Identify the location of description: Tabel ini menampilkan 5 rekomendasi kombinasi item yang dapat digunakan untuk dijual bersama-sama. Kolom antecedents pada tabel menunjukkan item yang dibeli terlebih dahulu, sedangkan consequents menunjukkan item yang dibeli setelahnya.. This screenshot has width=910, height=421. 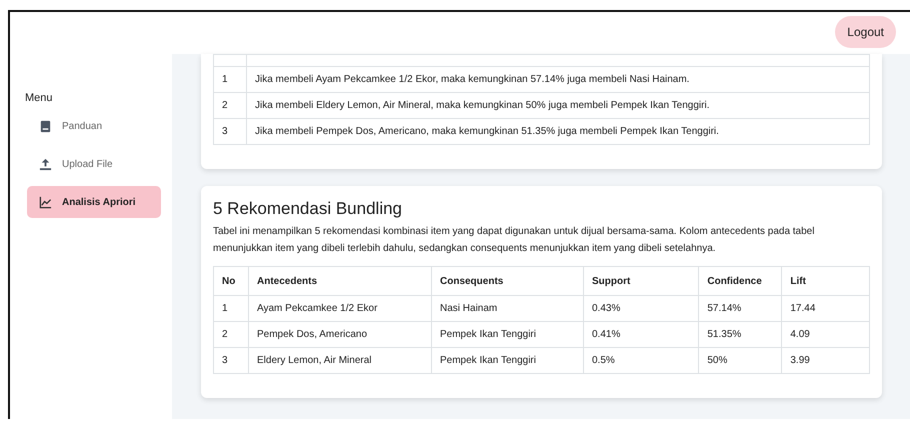
(514, 240).